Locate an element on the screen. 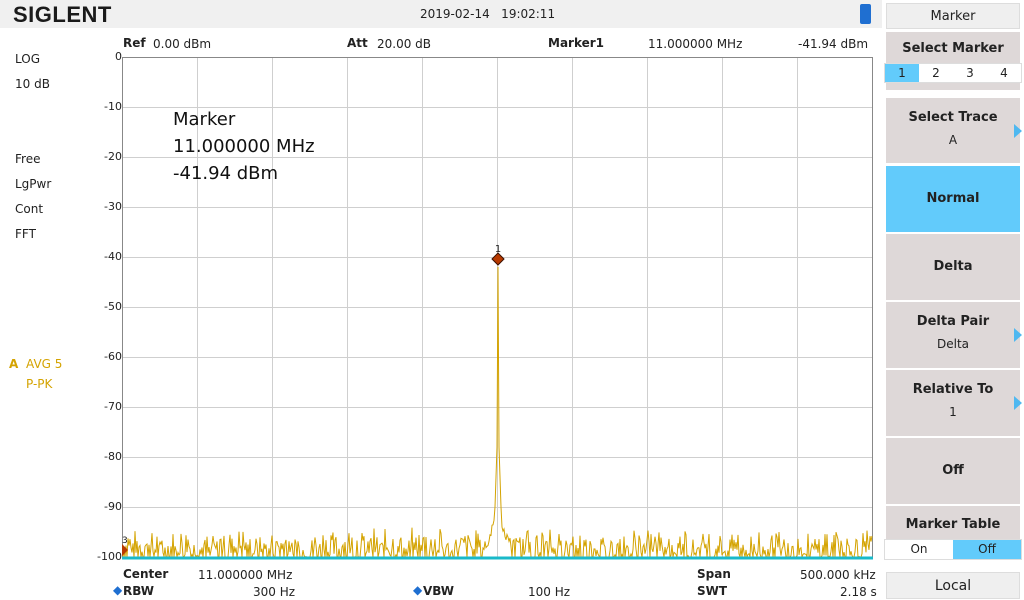 This screenshot has height=600, width=1024. y-tick-label: 0 is located at coordinates (118, 56).